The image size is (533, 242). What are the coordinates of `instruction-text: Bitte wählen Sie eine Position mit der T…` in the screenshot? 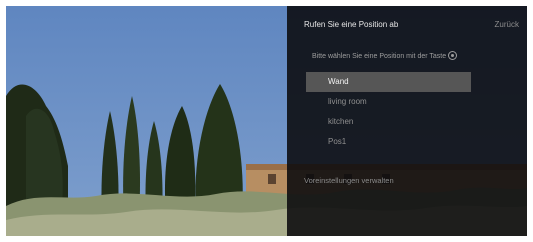 It's located at (385, 55).